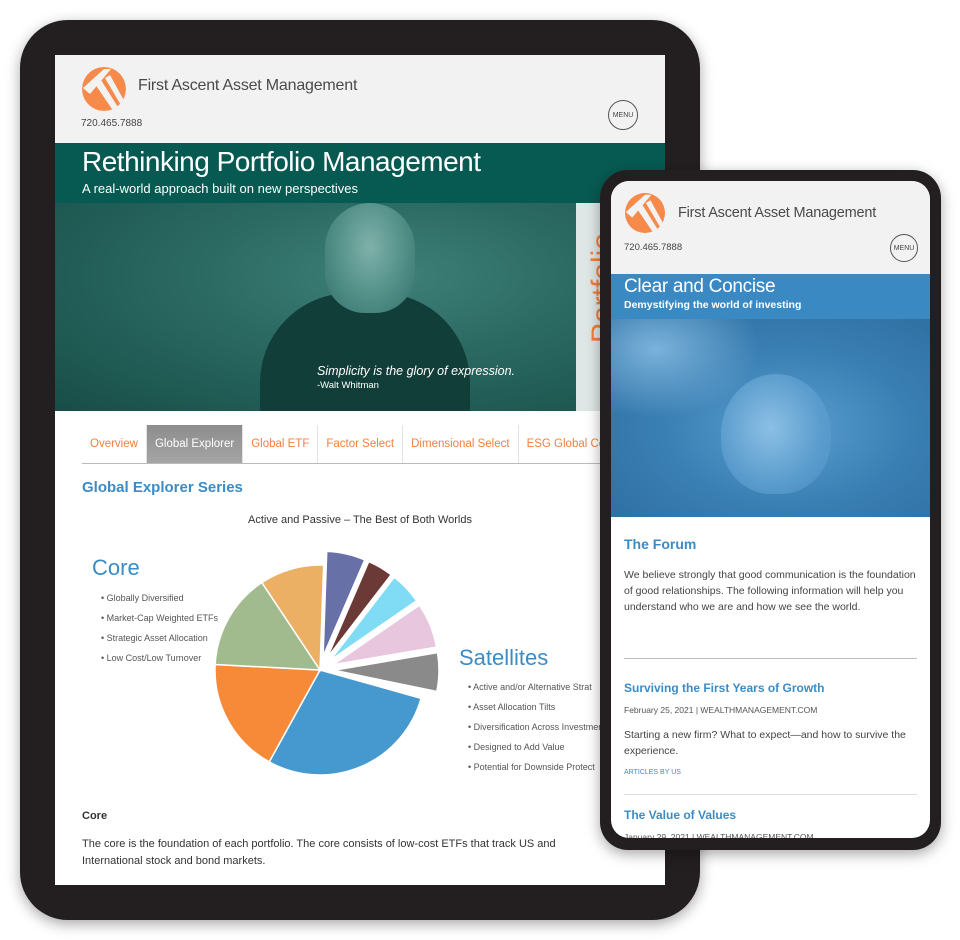 The width and height of the screenshot is (960, 940). Describe the element at coordinates (159, 603) in the screenshot. I see `core-bullet: Globally Diversified` at that location.